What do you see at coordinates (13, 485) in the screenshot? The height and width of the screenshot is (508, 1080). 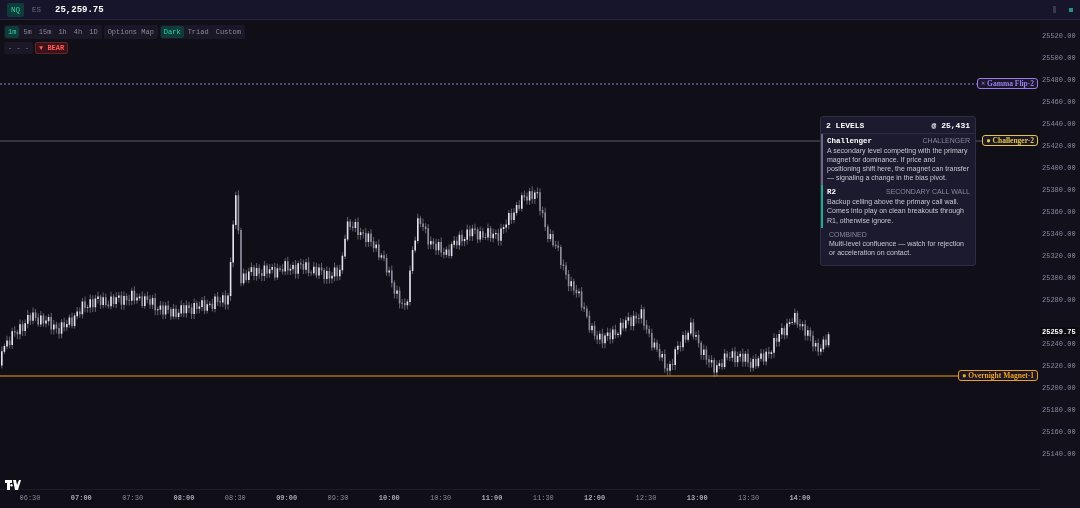 I see `logo-icon` at bounding box center [13, 485].